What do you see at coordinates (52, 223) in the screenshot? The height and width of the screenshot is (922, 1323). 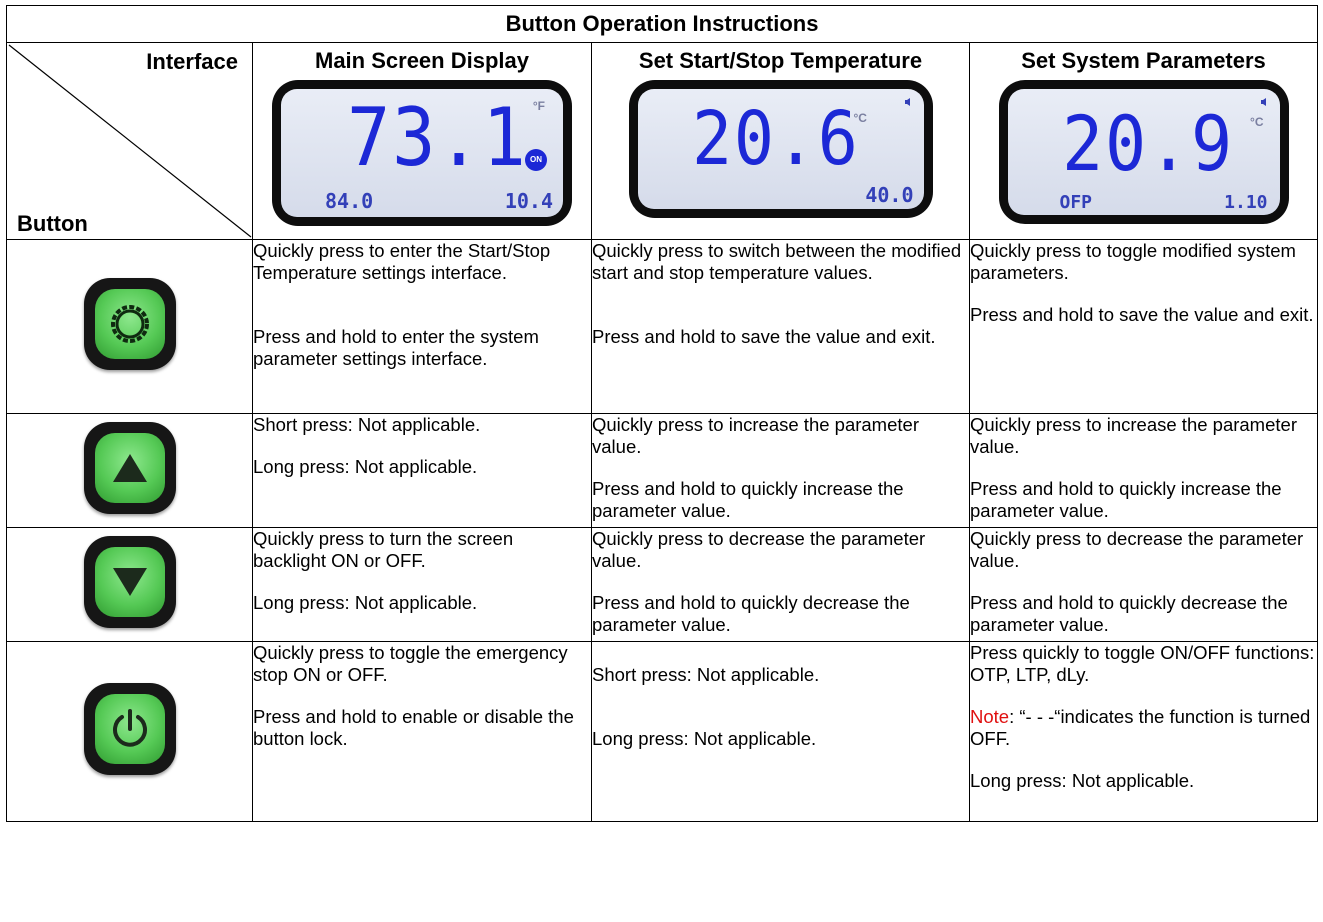 I see `button-label: Button` at bounding box center [52, 223].